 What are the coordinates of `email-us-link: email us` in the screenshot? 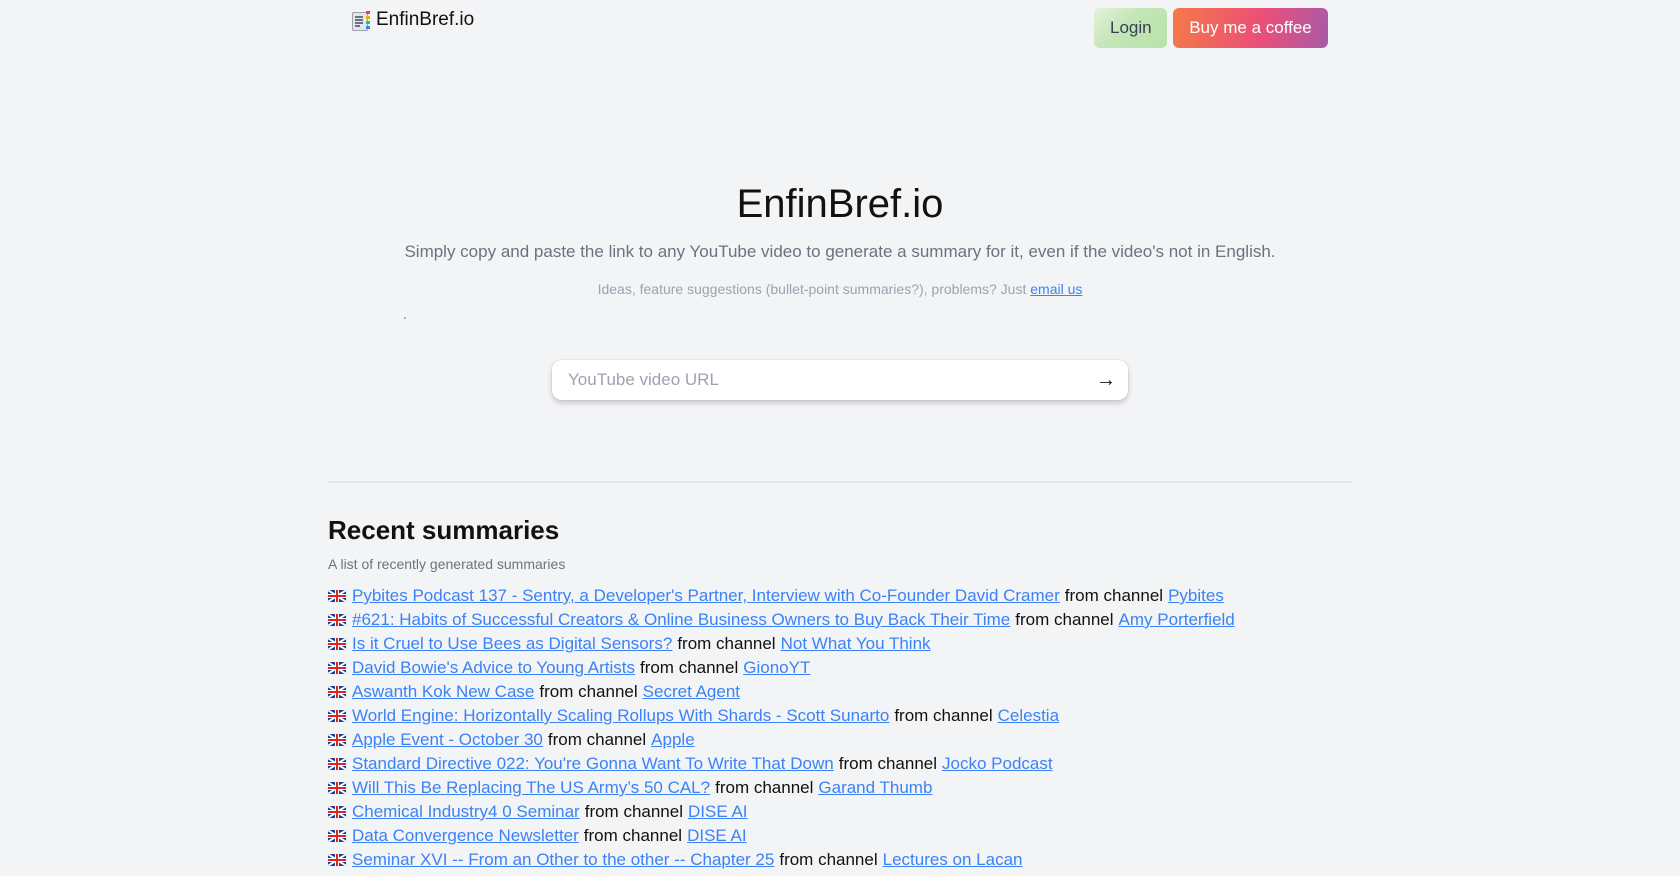 It's located at (1056, 289).